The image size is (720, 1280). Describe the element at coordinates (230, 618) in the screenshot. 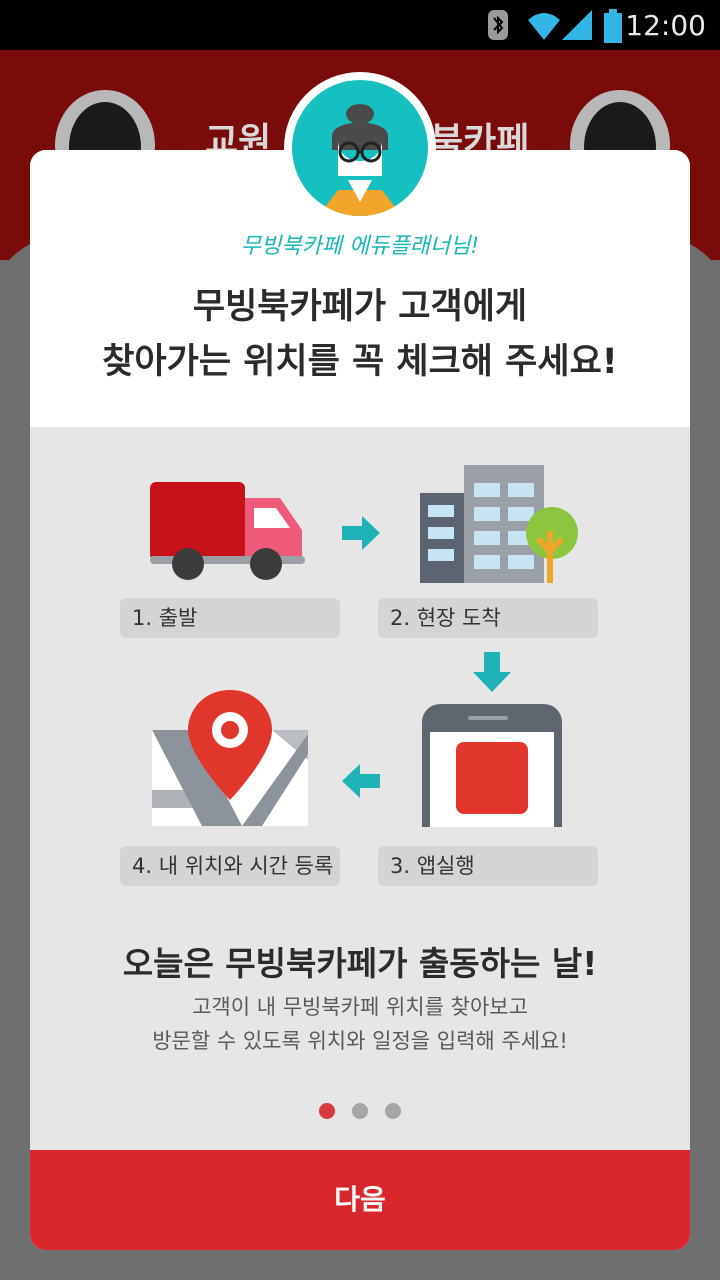

I see `step-label-1: 1. 출발` at that location.